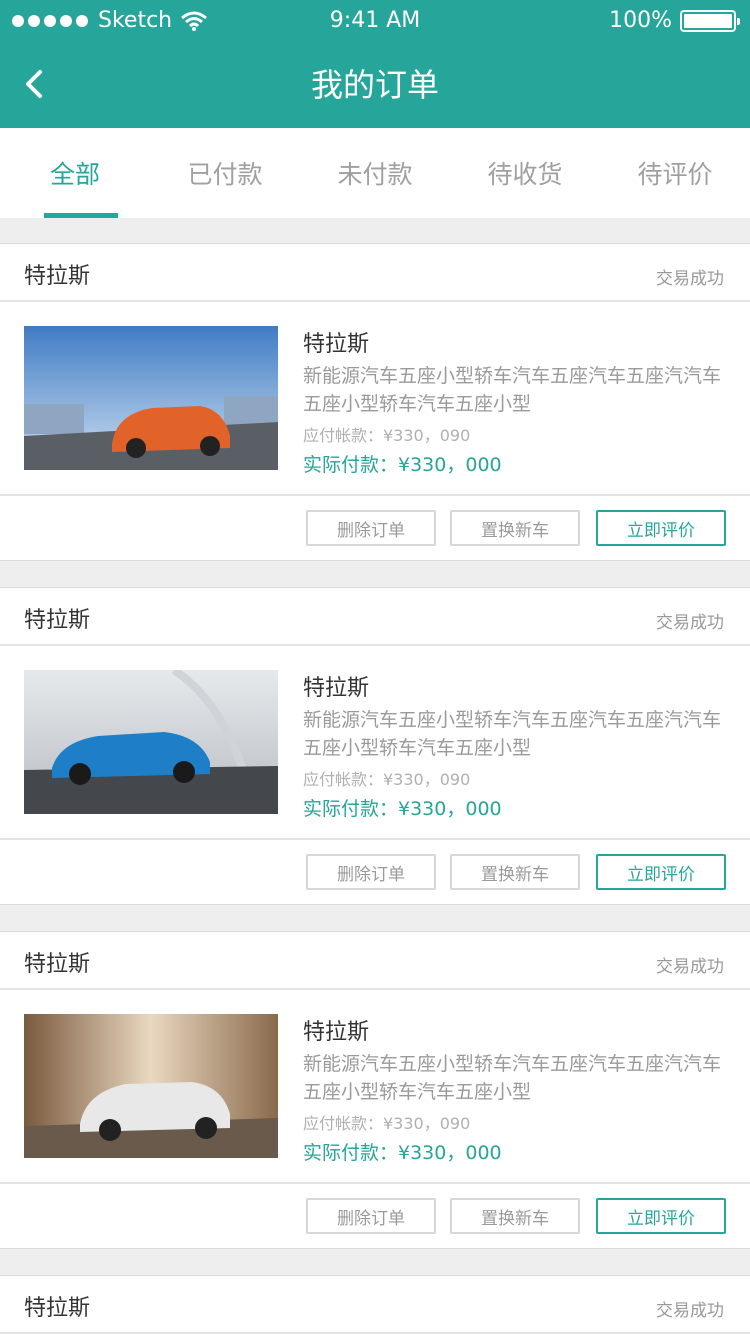  I want to click on tab-to-review: 待评价, so click(675, 173).